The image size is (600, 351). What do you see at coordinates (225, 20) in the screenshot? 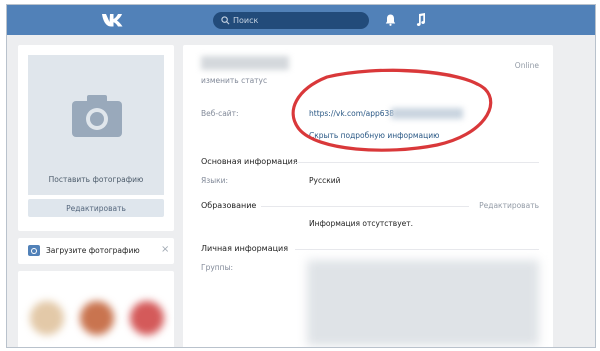
I see `search-icon` at bounding box center [225, 20].